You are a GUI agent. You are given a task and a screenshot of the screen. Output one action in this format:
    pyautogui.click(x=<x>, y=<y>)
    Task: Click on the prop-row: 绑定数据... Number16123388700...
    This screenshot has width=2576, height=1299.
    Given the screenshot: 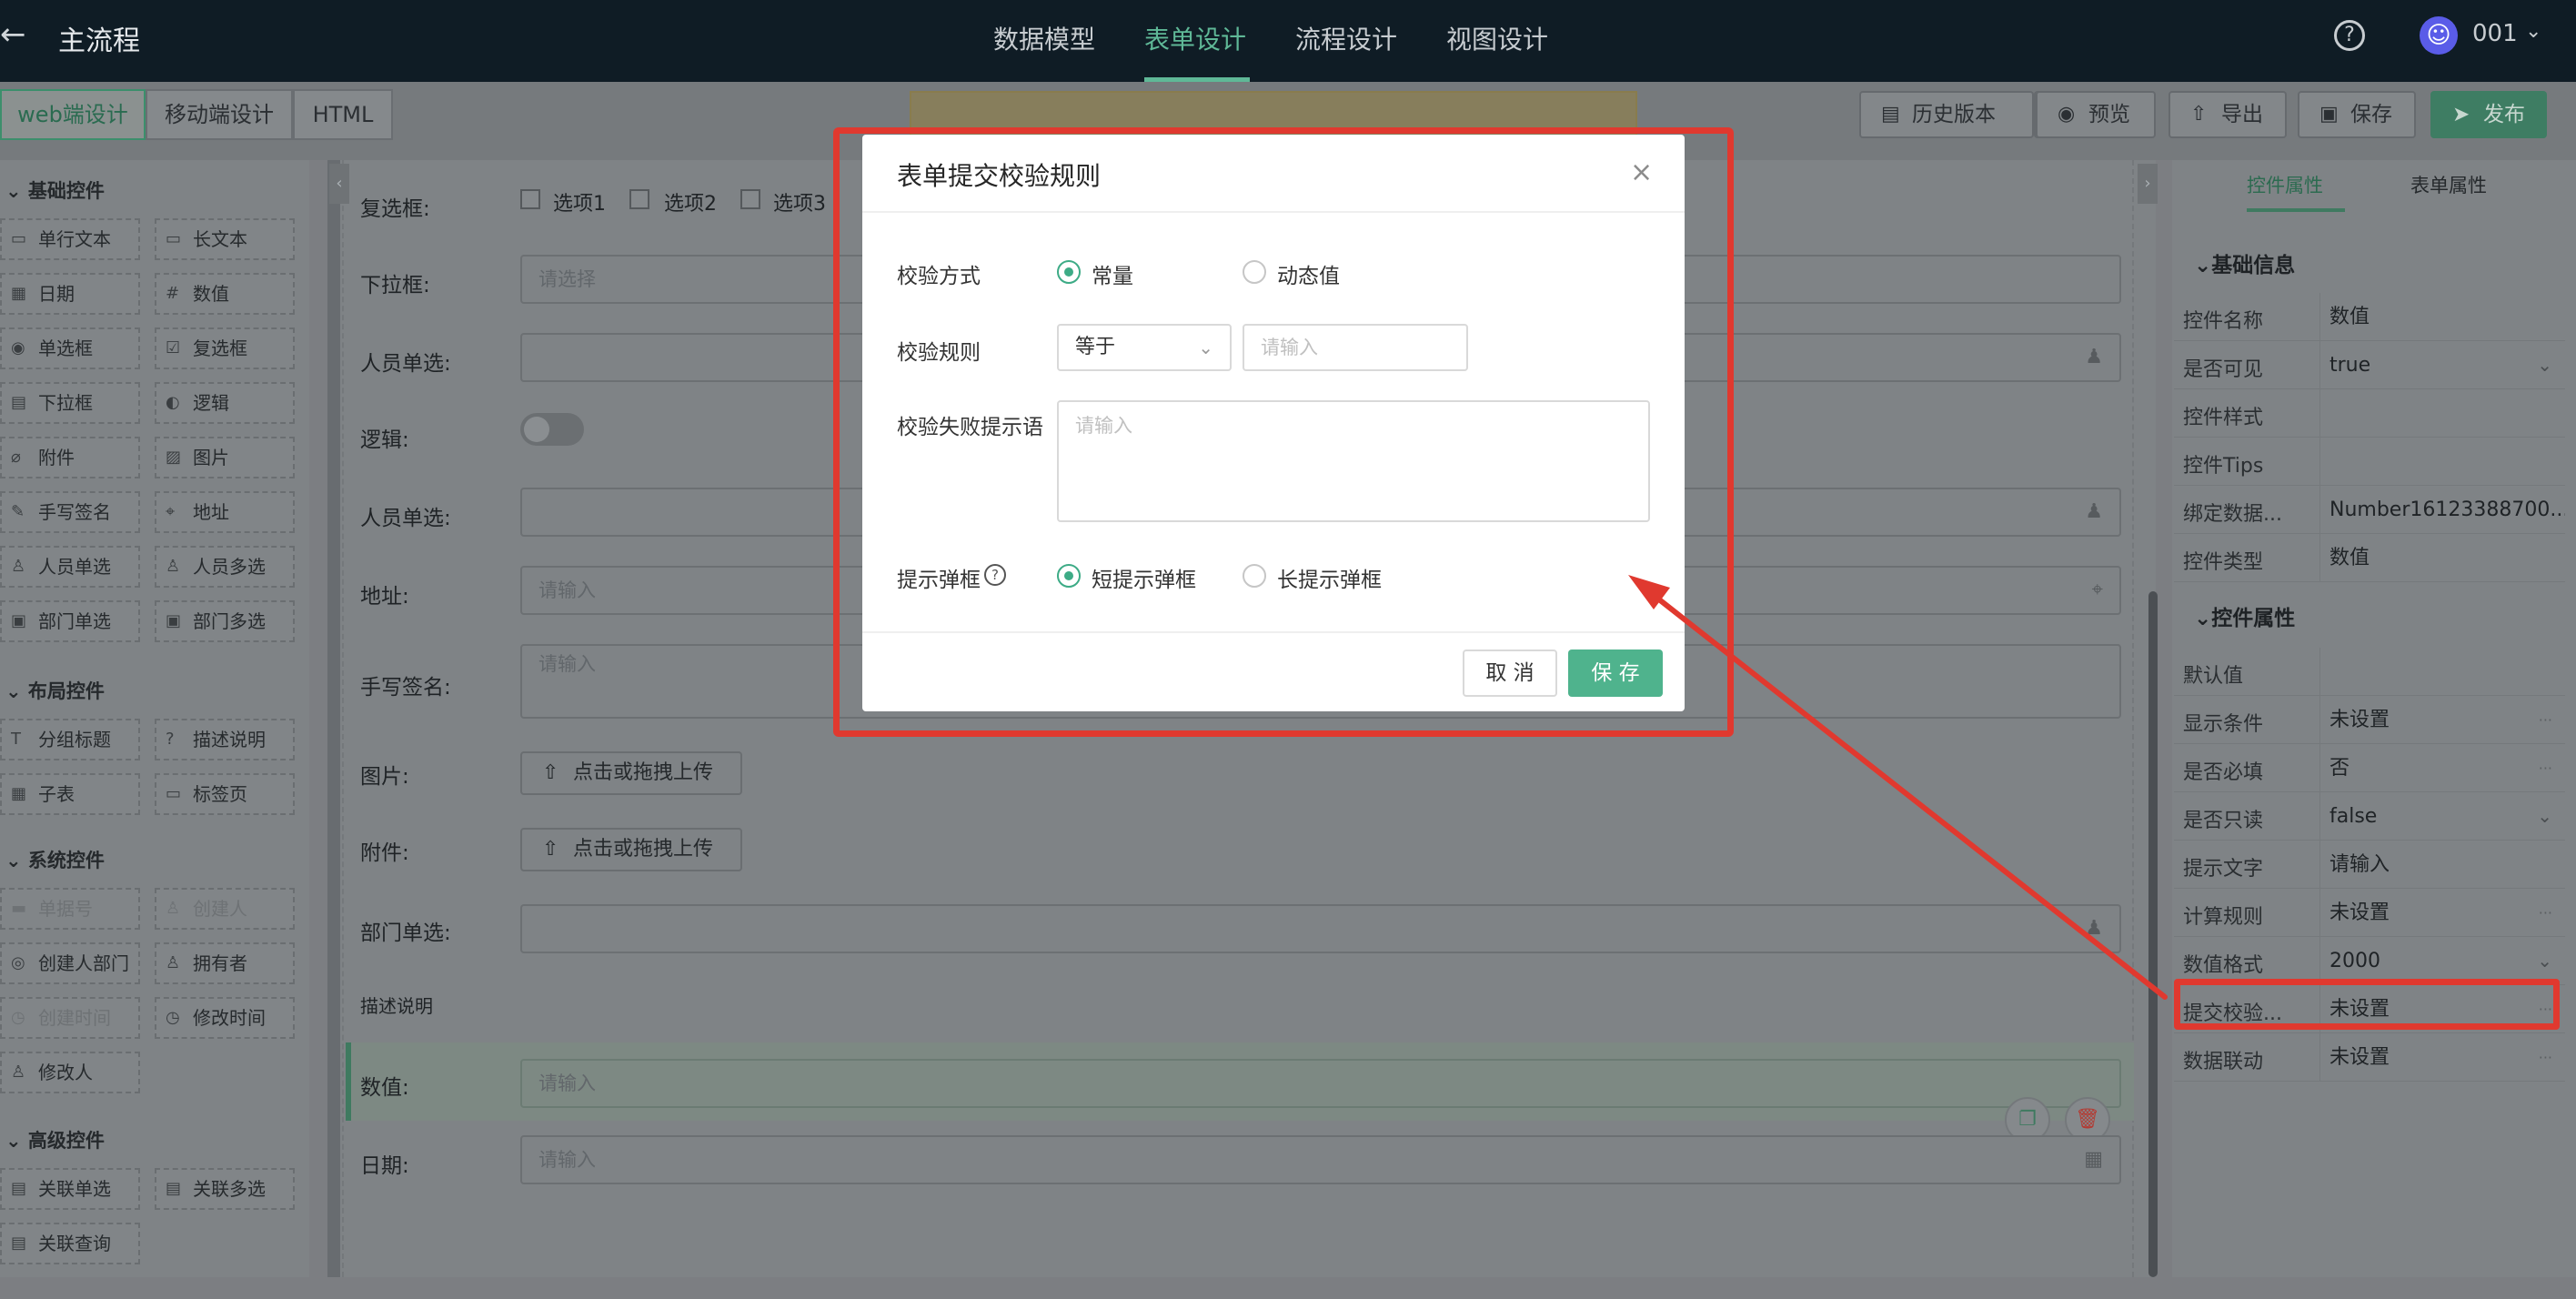 What is the action you would take?
    pyautogui.click(x=2369, y=510)
    